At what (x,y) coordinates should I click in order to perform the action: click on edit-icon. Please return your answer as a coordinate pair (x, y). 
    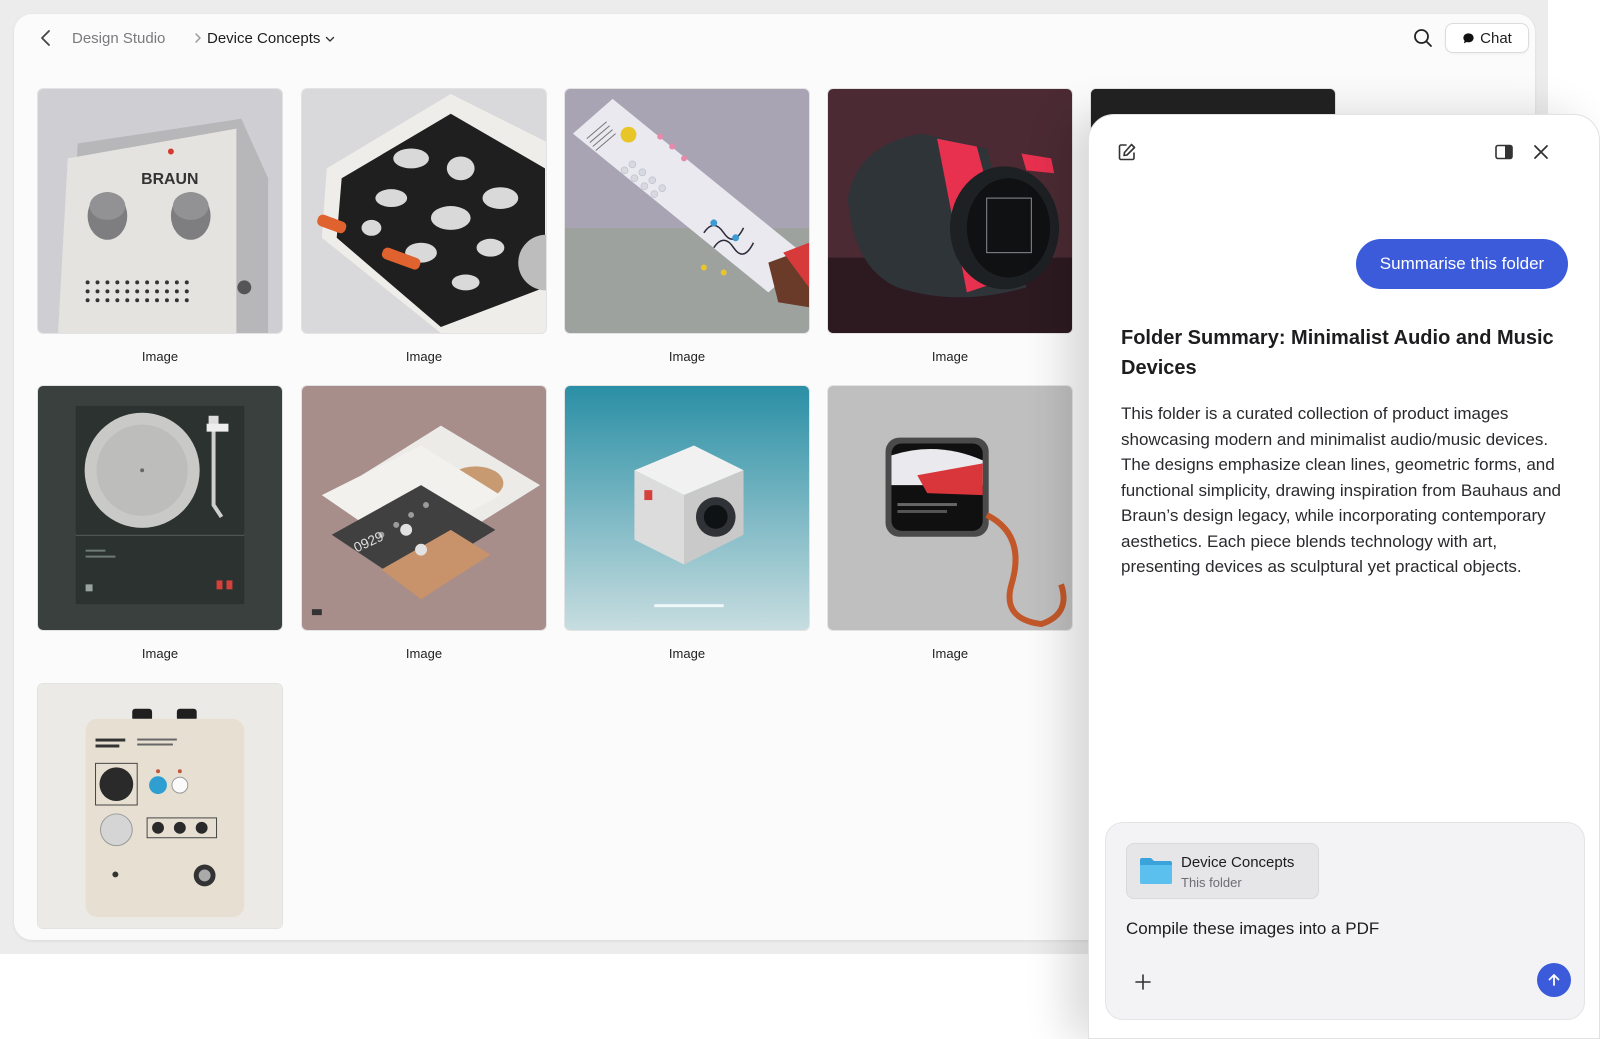
    Looking at the image, I should click on (1127, 152).